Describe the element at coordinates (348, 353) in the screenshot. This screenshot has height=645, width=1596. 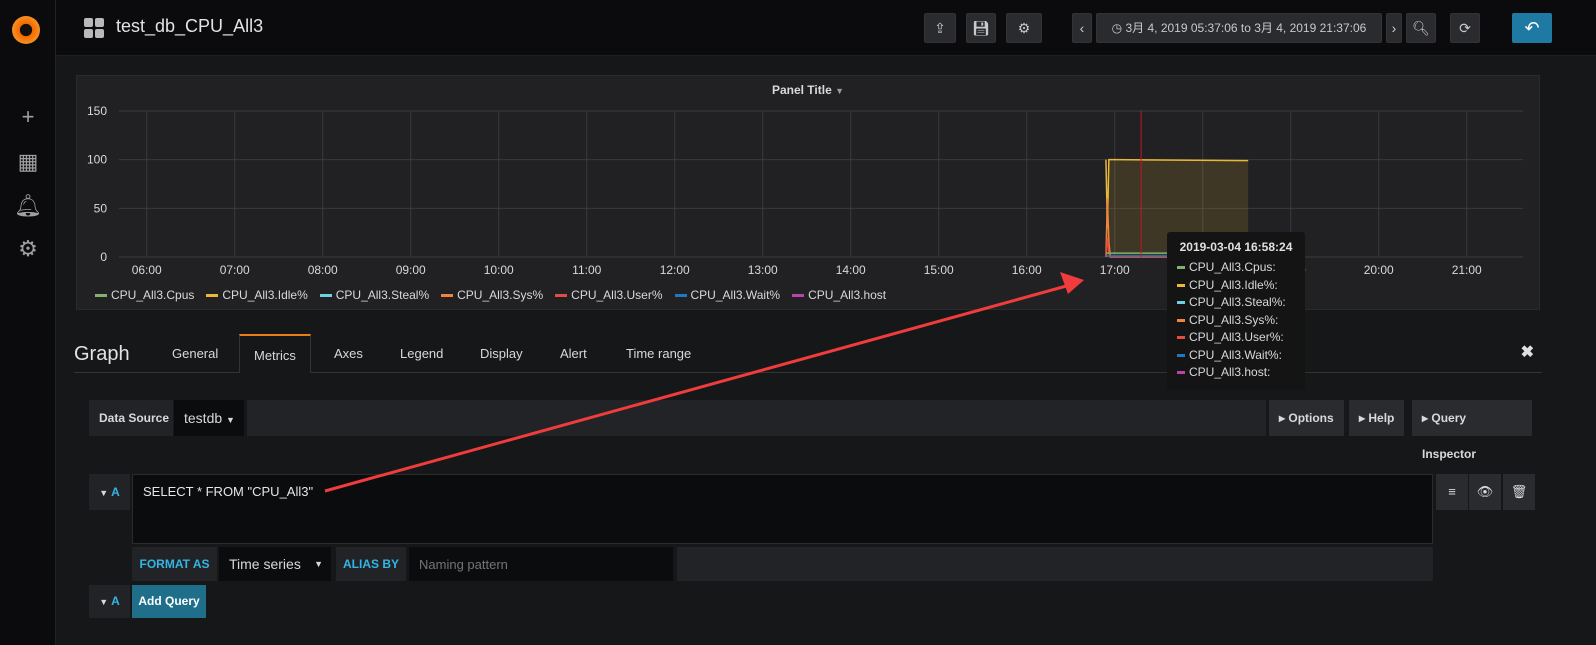
I see `tab-axes: Axes` at that location.